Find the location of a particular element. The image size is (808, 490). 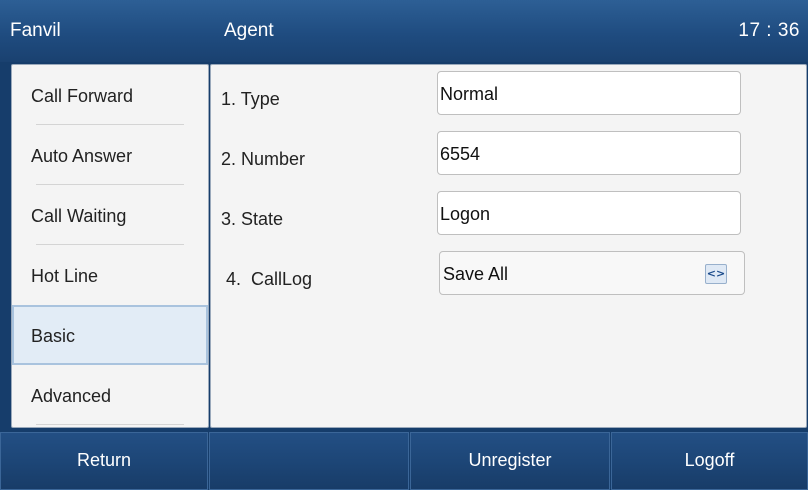

field-value: 6554 is located at coordinates (460, 154).